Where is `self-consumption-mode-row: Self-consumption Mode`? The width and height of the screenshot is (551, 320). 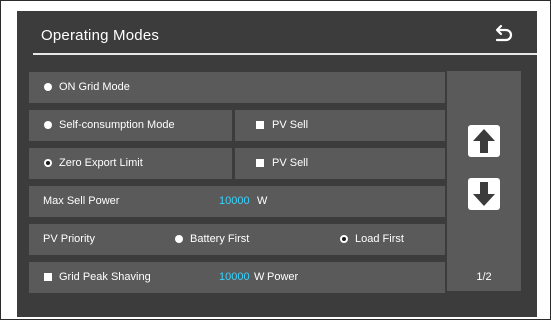
self-consumption-mode-row: Self-consumption Mode is located at coordinates (130, 125).